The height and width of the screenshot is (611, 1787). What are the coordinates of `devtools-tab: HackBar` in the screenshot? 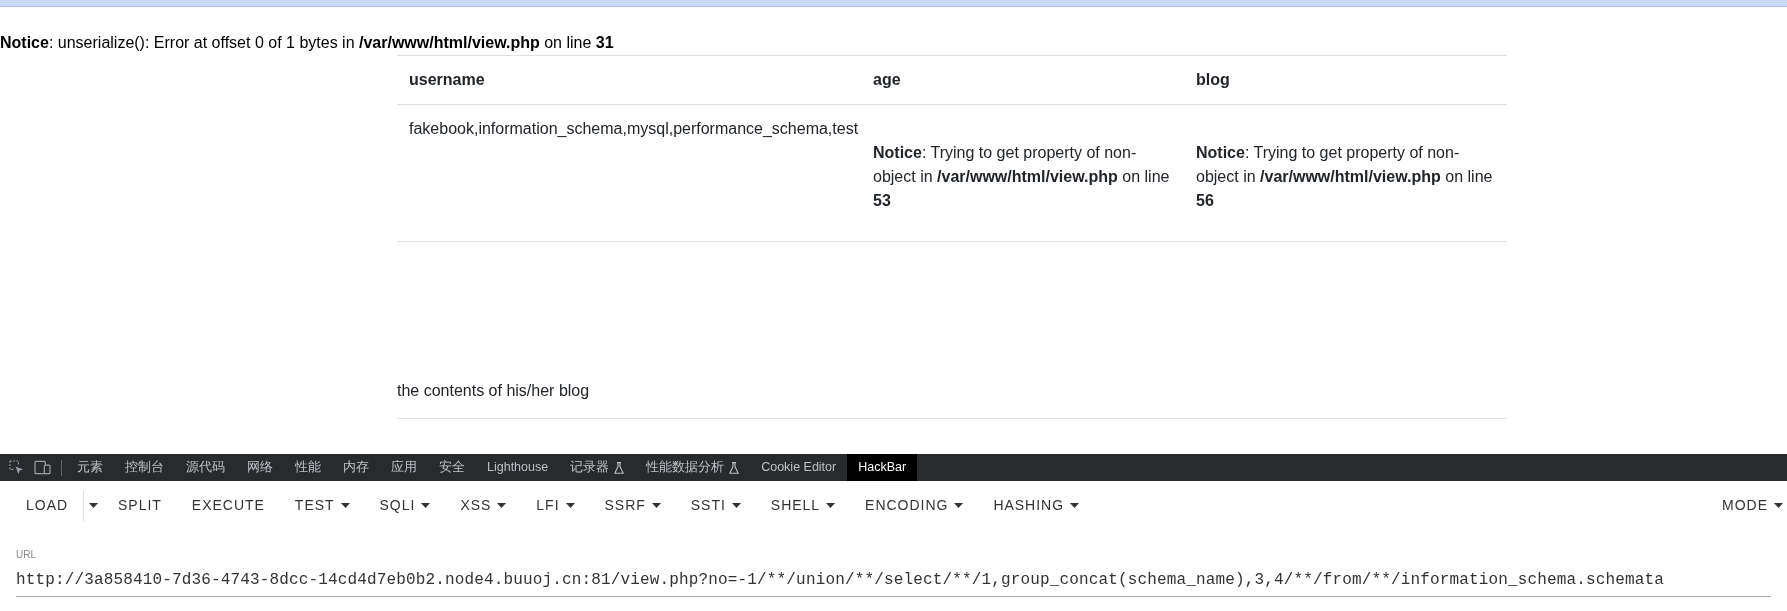 It's located at (882, 467).